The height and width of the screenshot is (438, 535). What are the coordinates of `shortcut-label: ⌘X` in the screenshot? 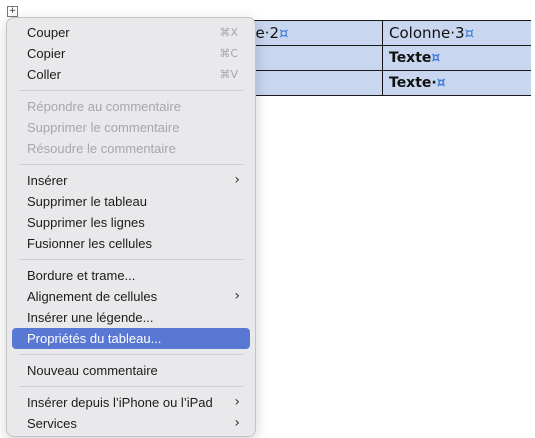 It's located at (228, 32).